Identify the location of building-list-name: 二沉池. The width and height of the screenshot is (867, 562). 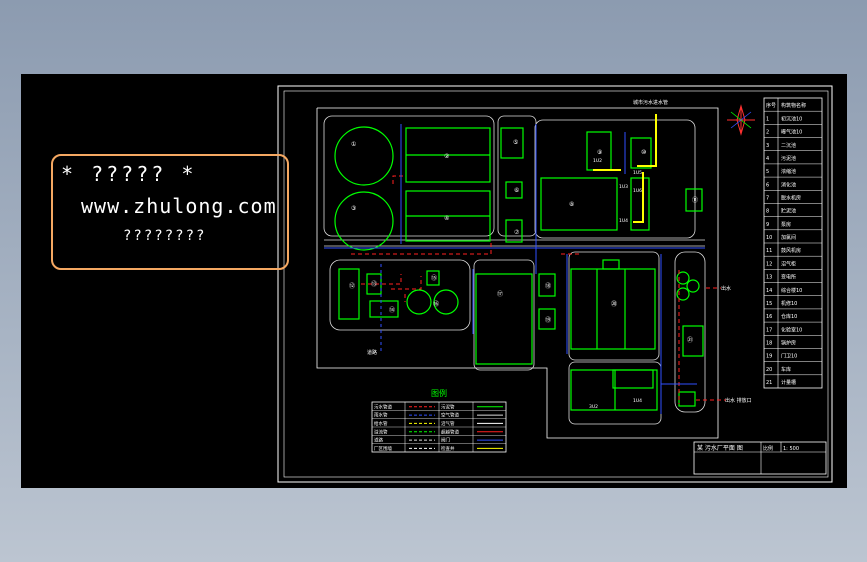
(788, 145).